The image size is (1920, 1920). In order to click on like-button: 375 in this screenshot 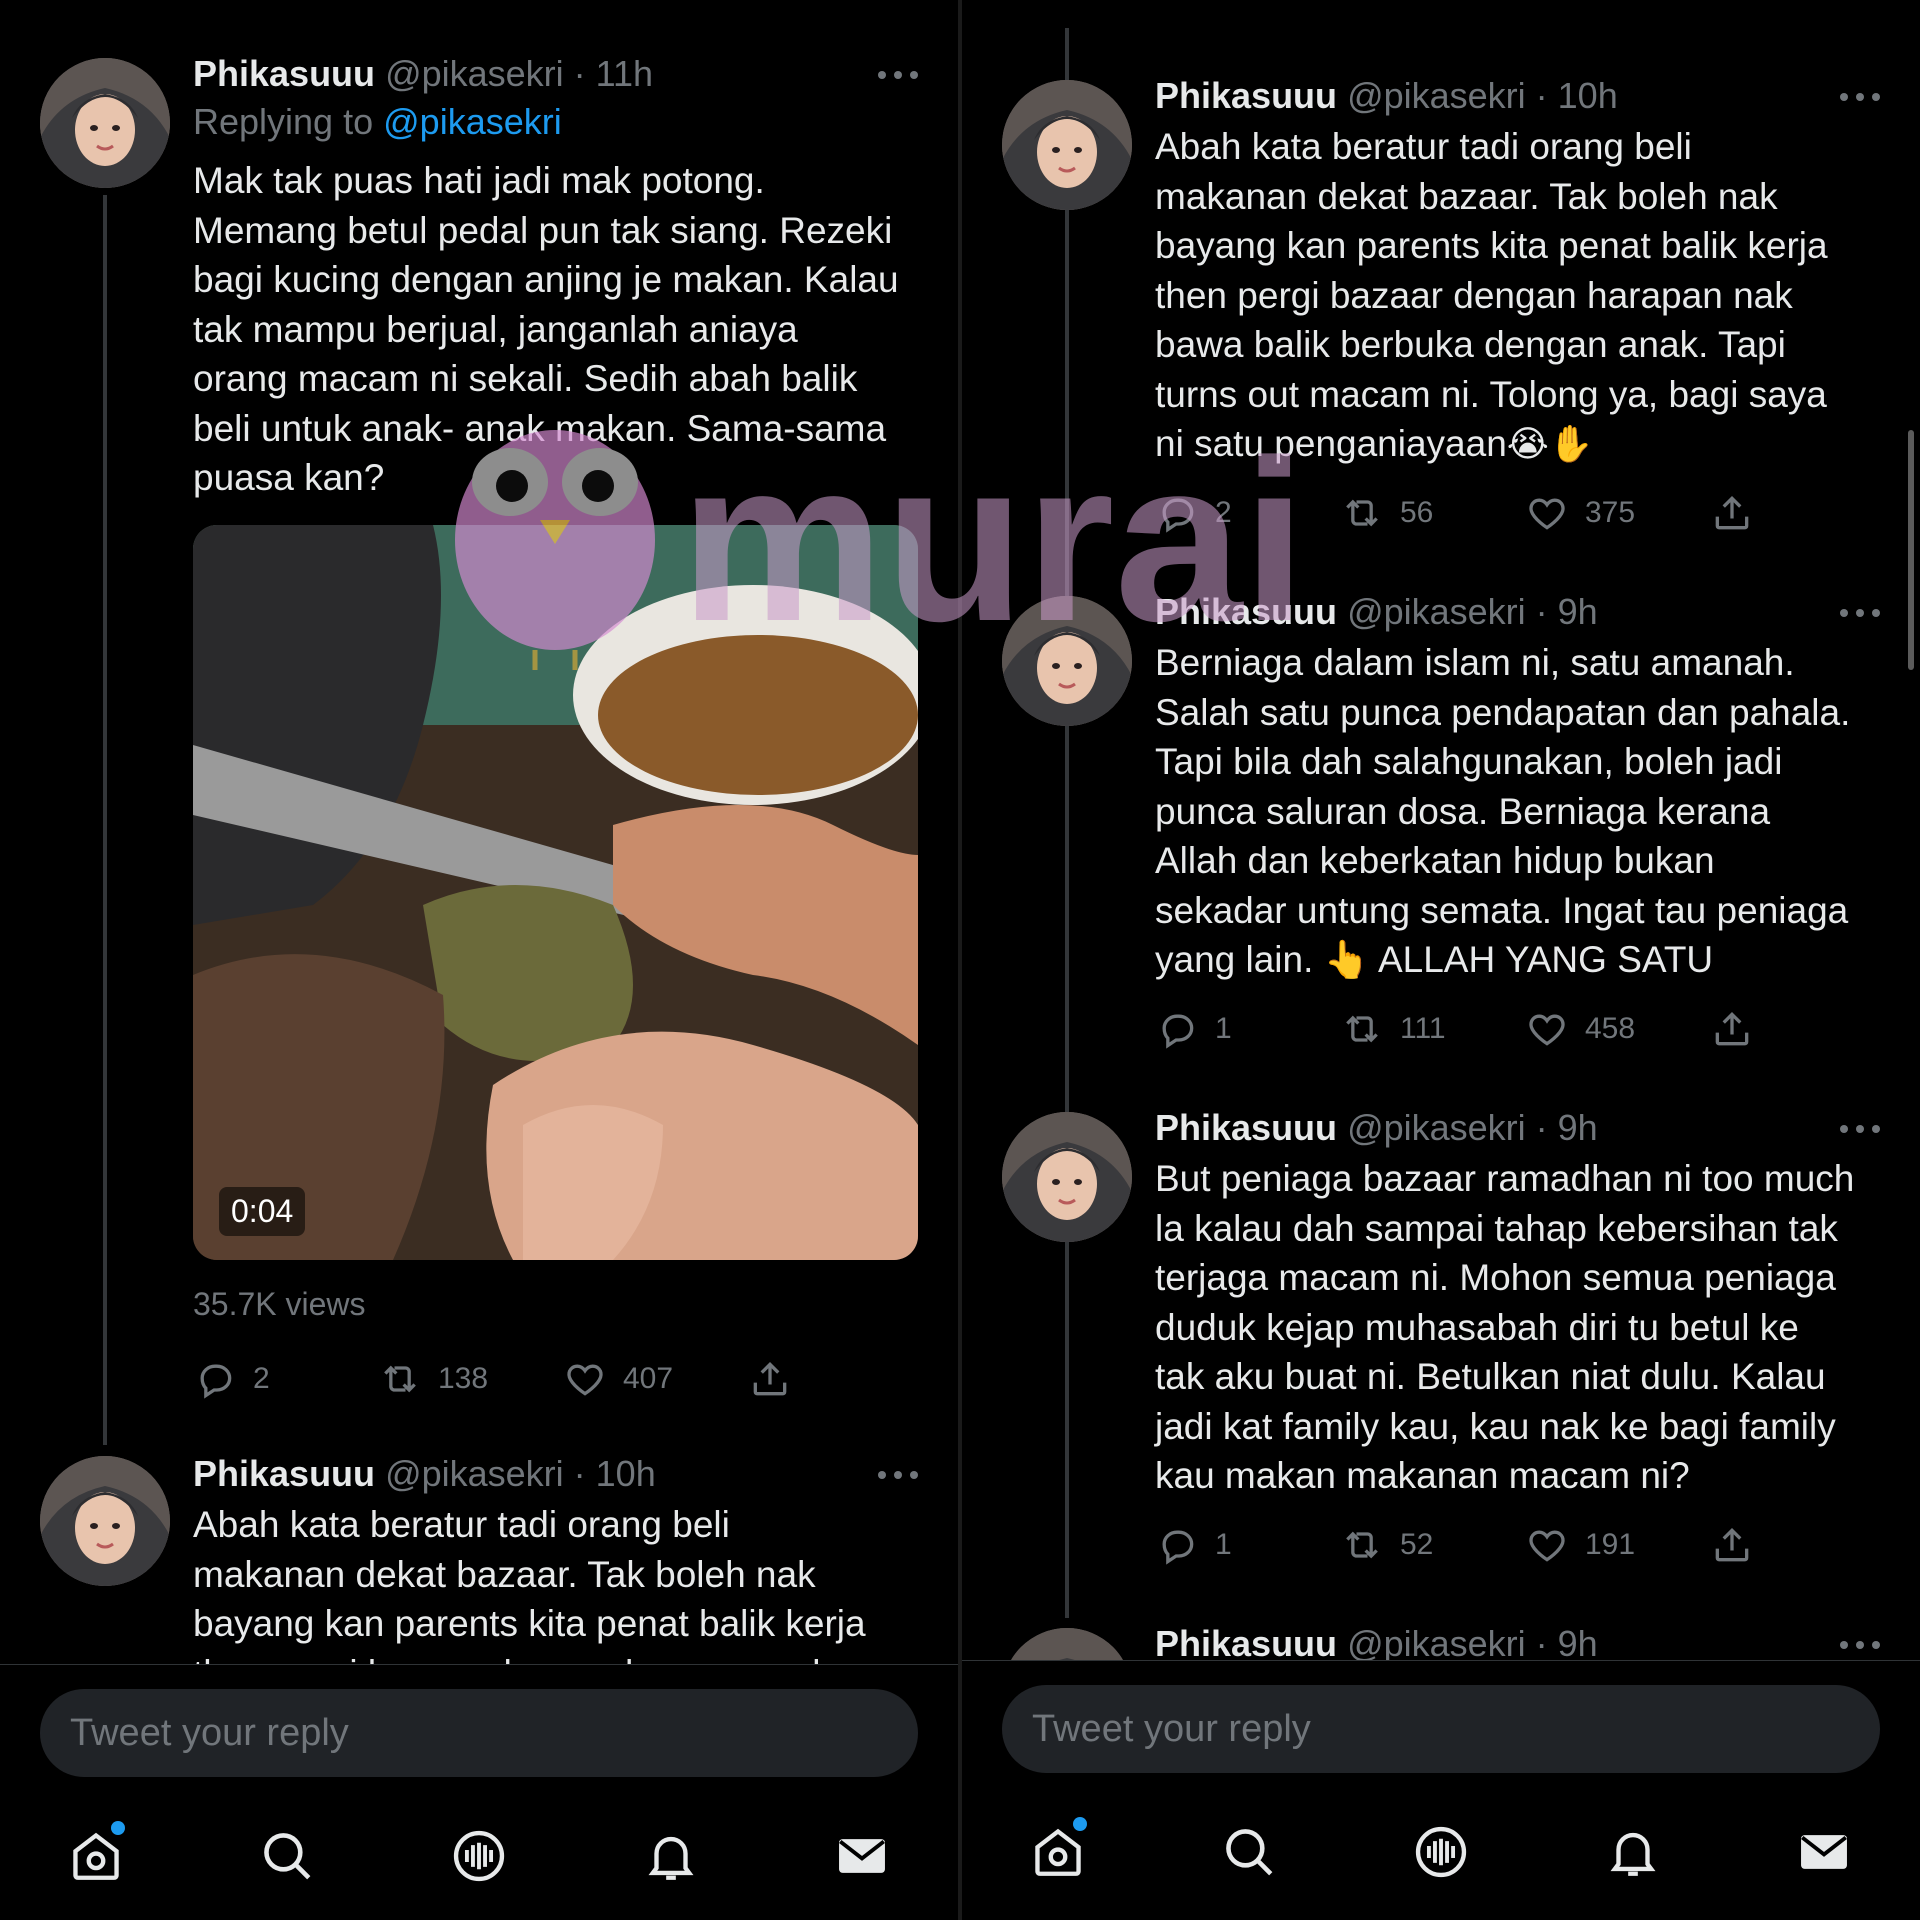, I will do `click(1617, 513)`.